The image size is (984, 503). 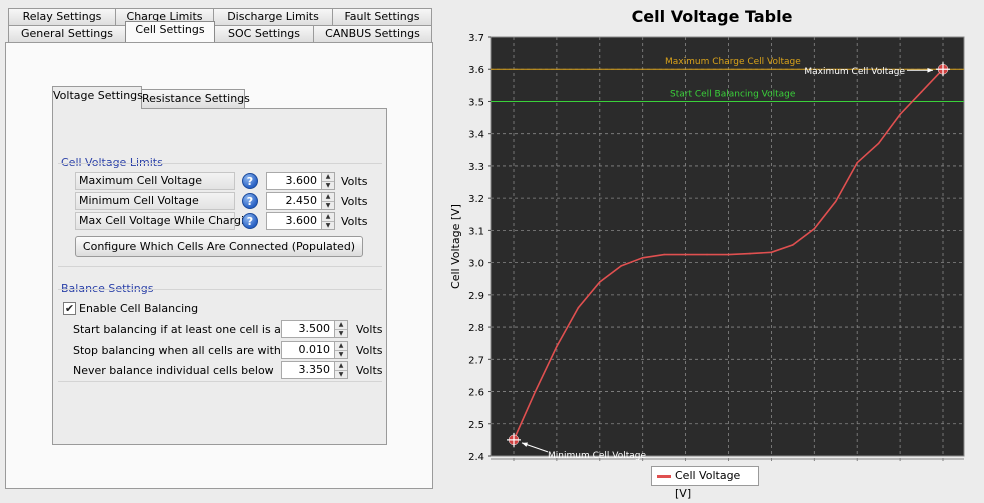 I want to click on max-cell-voltage-label: Maximum Cell Voltage, so click(x=155, y=181).